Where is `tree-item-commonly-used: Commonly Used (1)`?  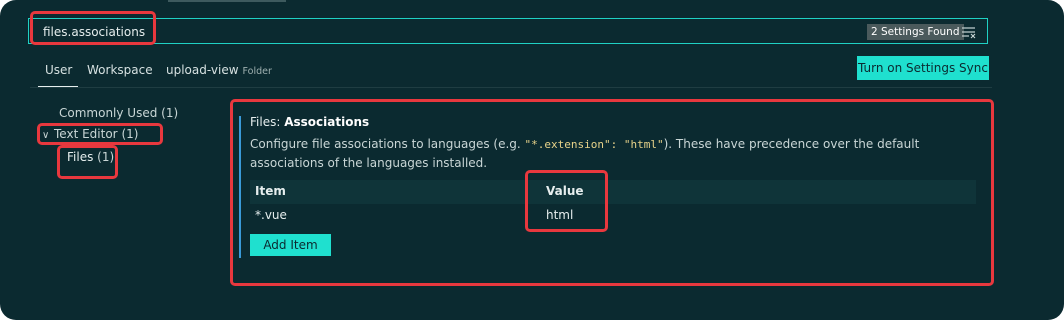
tree-item-commonly-used: Commonly Used (1) is located at coordinates (118, 113).